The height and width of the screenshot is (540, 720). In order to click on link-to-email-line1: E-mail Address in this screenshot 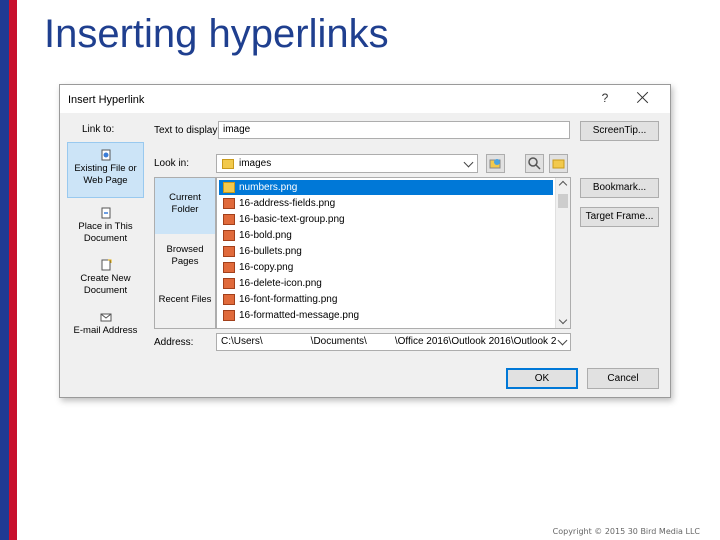, I will do `click(105, 330)`.